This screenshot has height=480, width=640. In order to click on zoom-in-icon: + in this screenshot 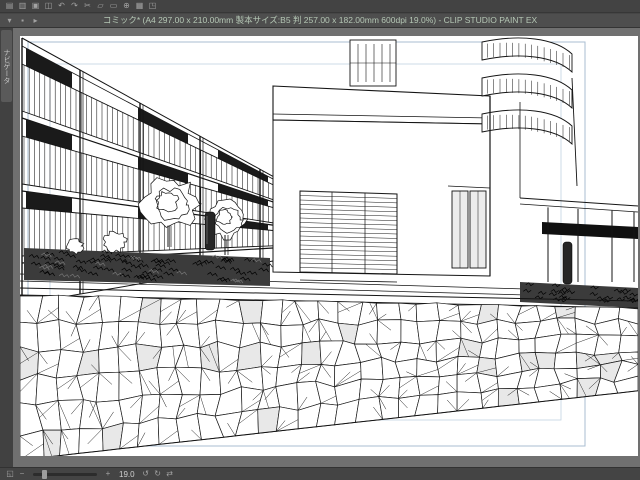, I will do `click(108, 474)`.